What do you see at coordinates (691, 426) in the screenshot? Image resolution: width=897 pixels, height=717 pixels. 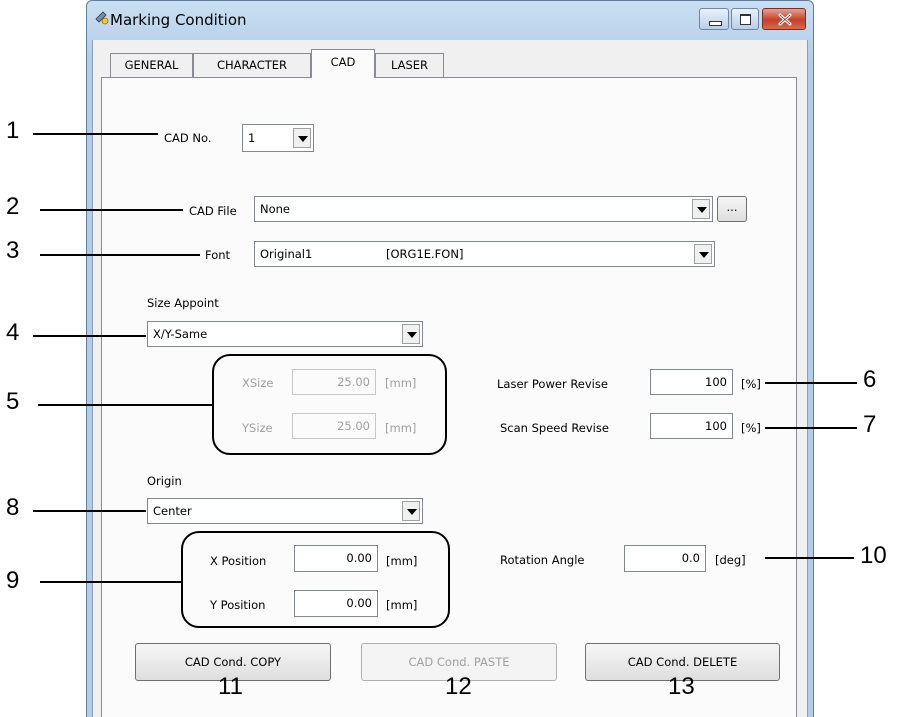 I see `scan-speed-input: 100` at bounding box center [691, 426].